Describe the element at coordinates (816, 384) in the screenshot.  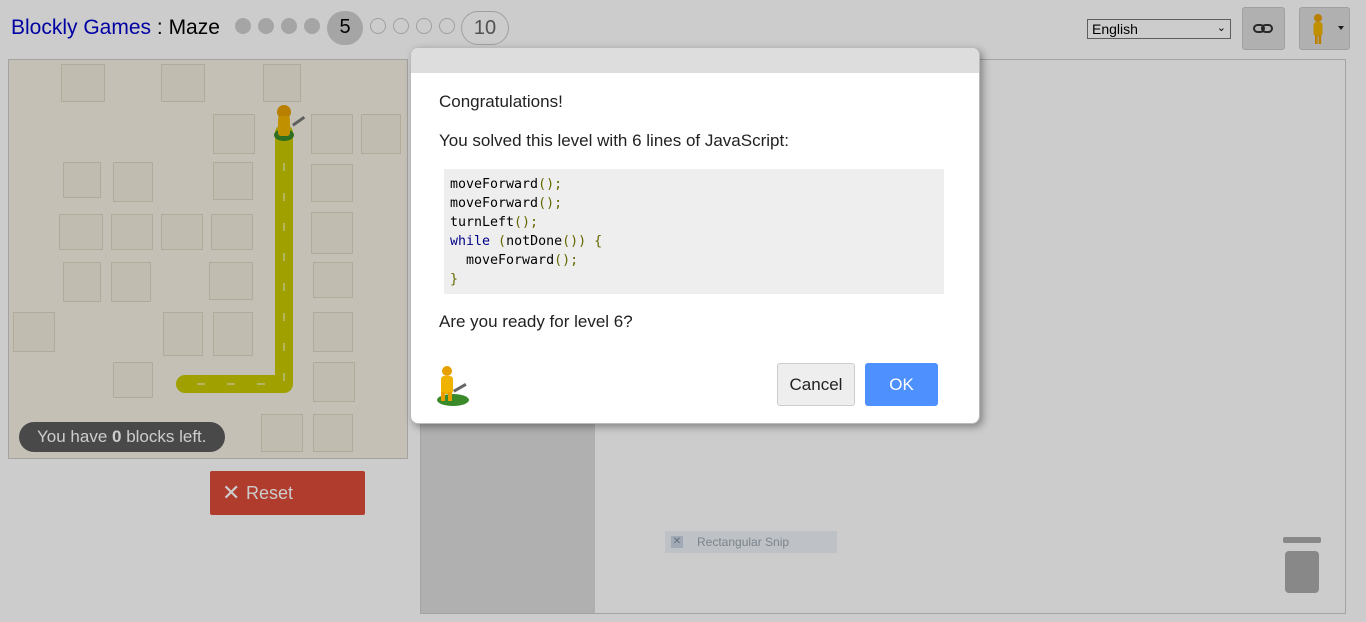
I see `cancel-button: Cancel` at that location.